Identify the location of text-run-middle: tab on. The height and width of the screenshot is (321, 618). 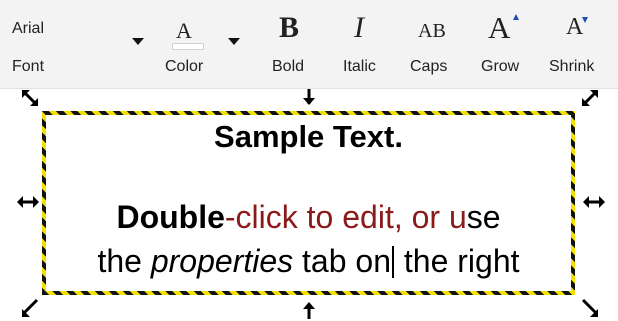
(342, 261).